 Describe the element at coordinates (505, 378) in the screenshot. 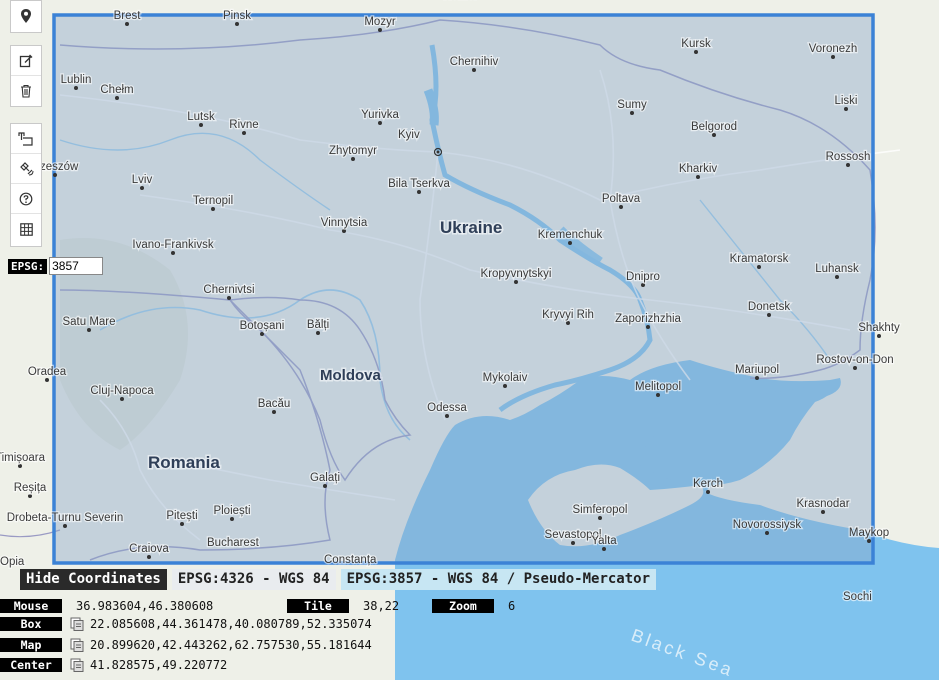

I see `city-label: Mykolaiv` at that location.